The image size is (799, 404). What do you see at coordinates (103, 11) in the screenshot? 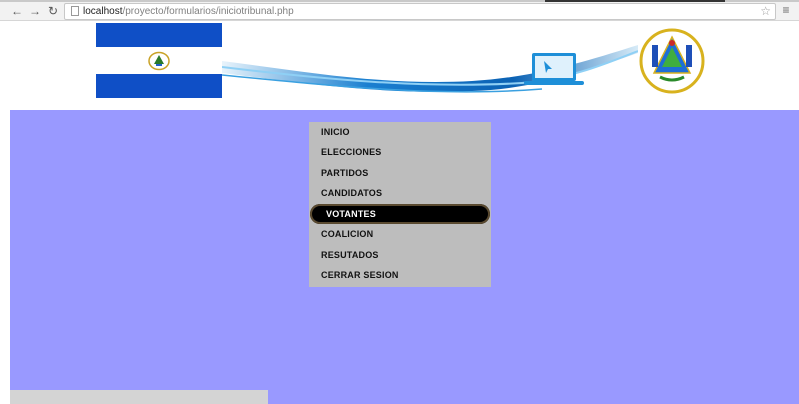
I see `url-host: localhost` at bounding box center [103, 11].